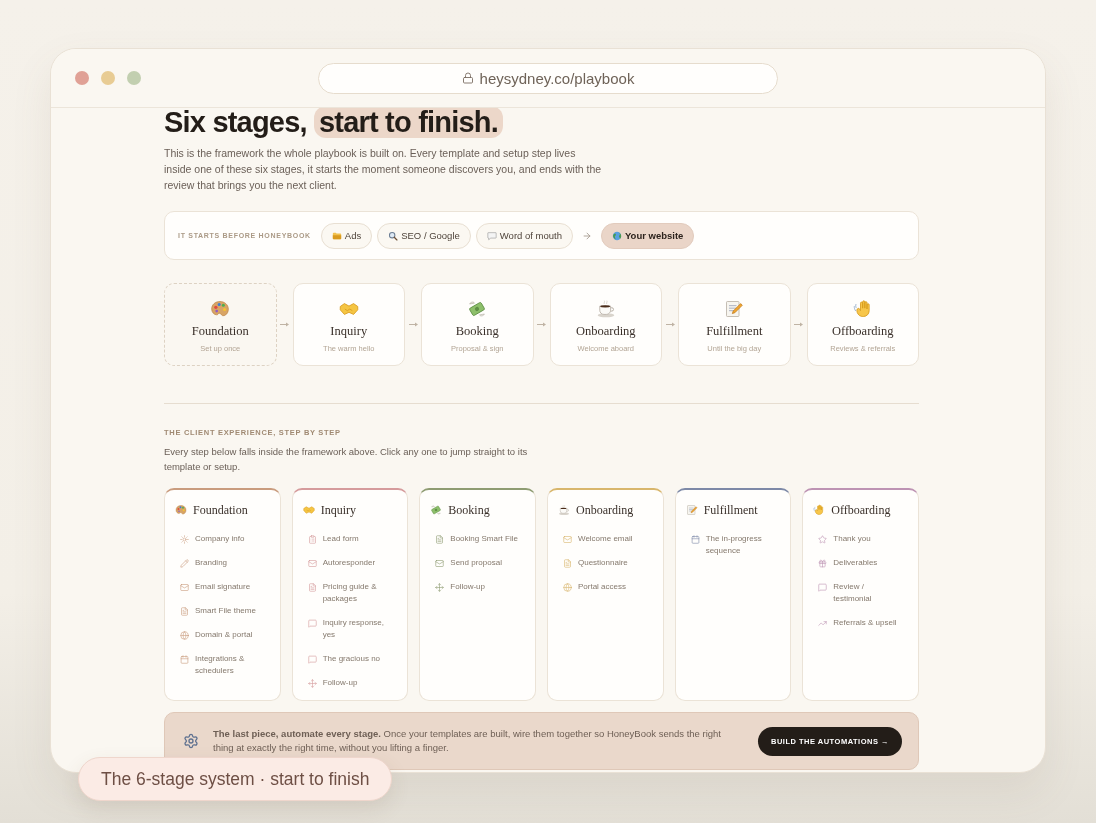  I want to click on tag-label: SEO / Google, so click(430, 235).